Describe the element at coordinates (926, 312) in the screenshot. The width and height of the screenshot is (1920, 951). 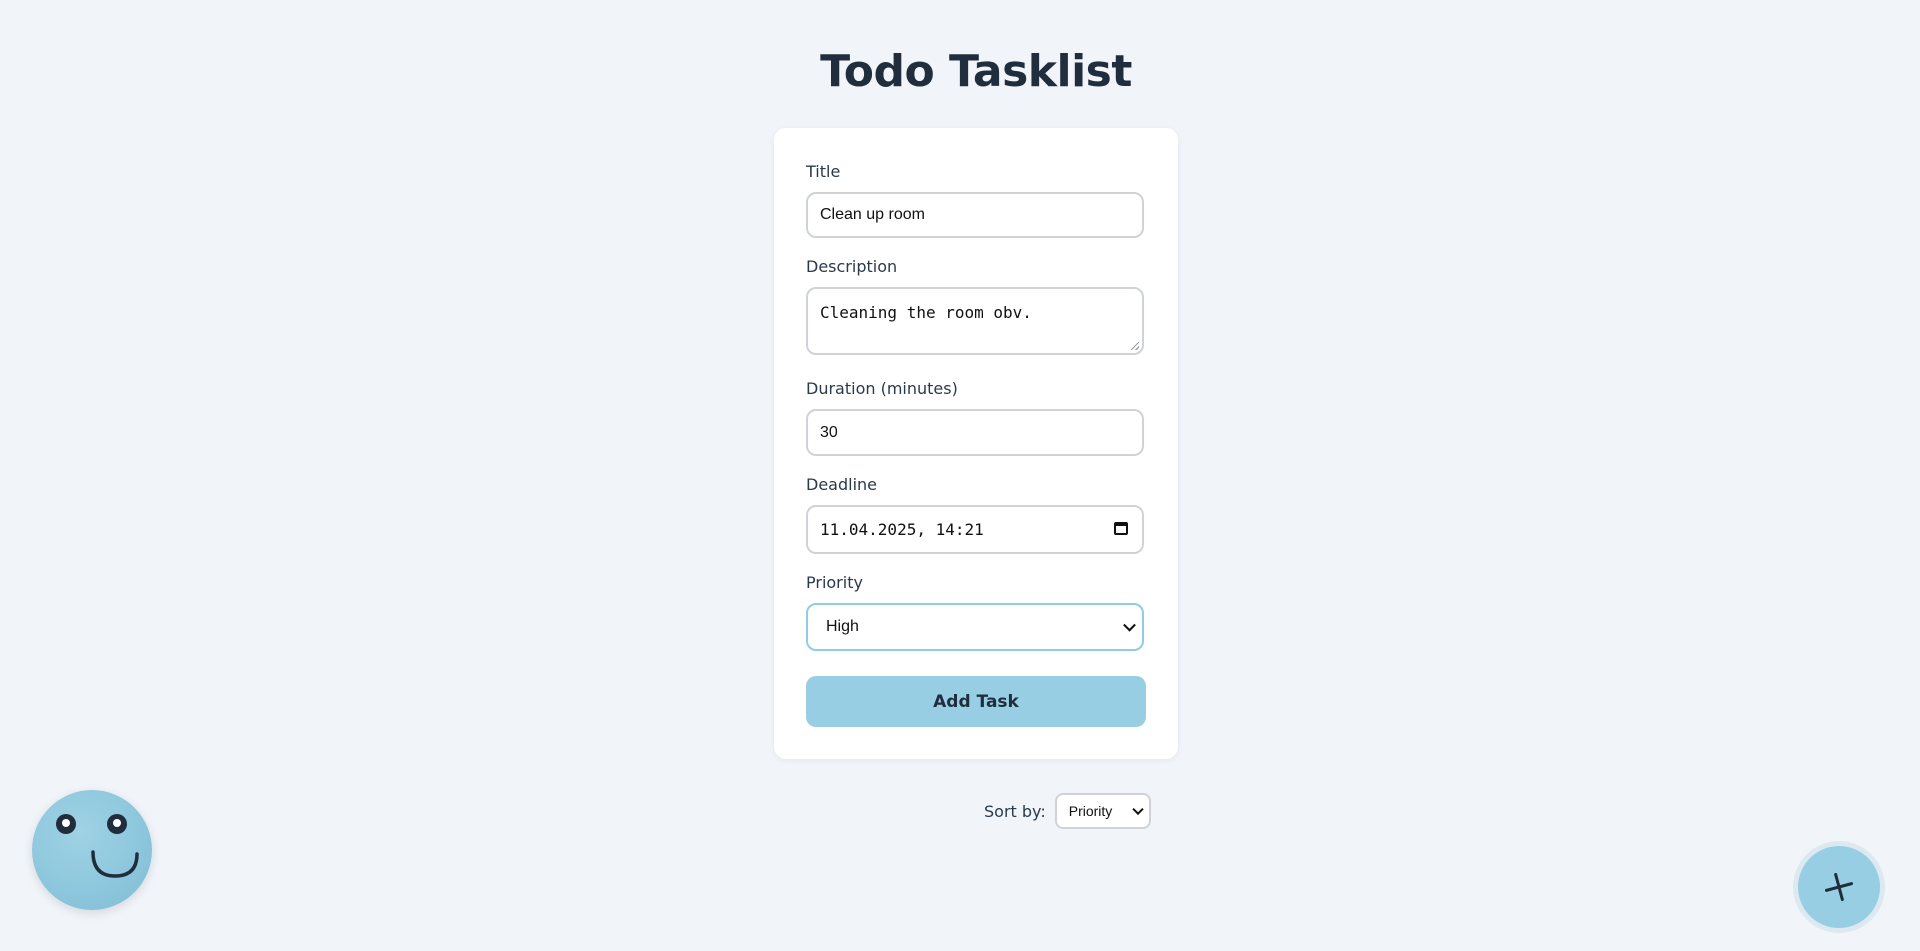
I see `description-textarea-value: Cleaning the room obv.` at that location.